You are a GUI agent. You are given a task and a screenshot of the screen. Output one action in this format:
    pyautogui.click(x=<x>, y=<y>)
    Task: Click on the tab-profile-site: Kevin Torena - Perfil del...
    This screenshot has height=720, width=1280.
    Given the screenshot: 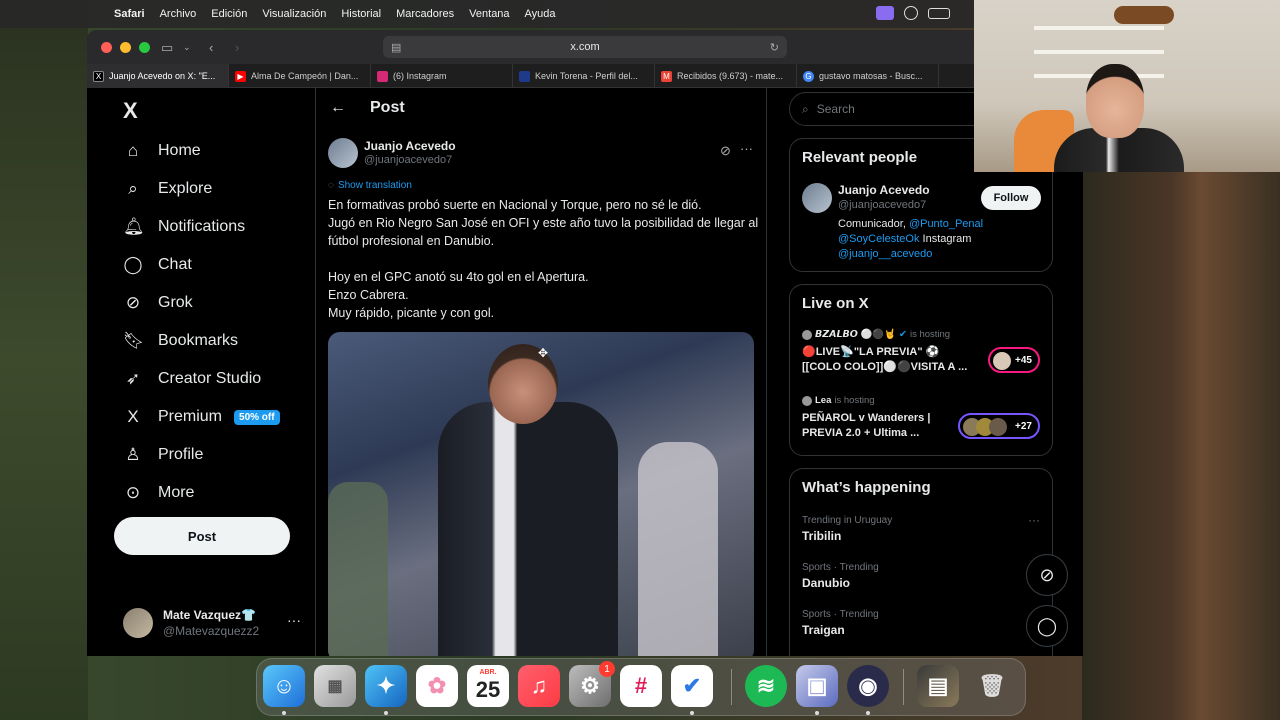 What is the action you would take?
    pyautogui.click(x=584, y=76)
    